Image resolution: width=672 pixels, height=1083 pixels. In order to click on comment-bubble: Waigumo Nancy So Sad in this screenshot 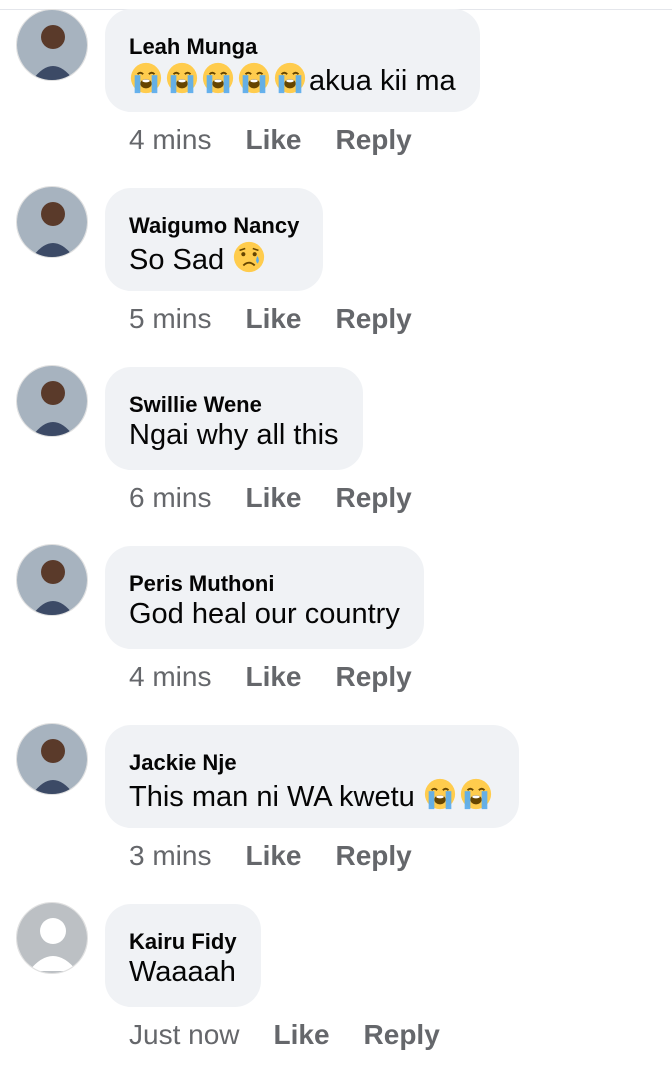, I will do `click(214, 239)`.